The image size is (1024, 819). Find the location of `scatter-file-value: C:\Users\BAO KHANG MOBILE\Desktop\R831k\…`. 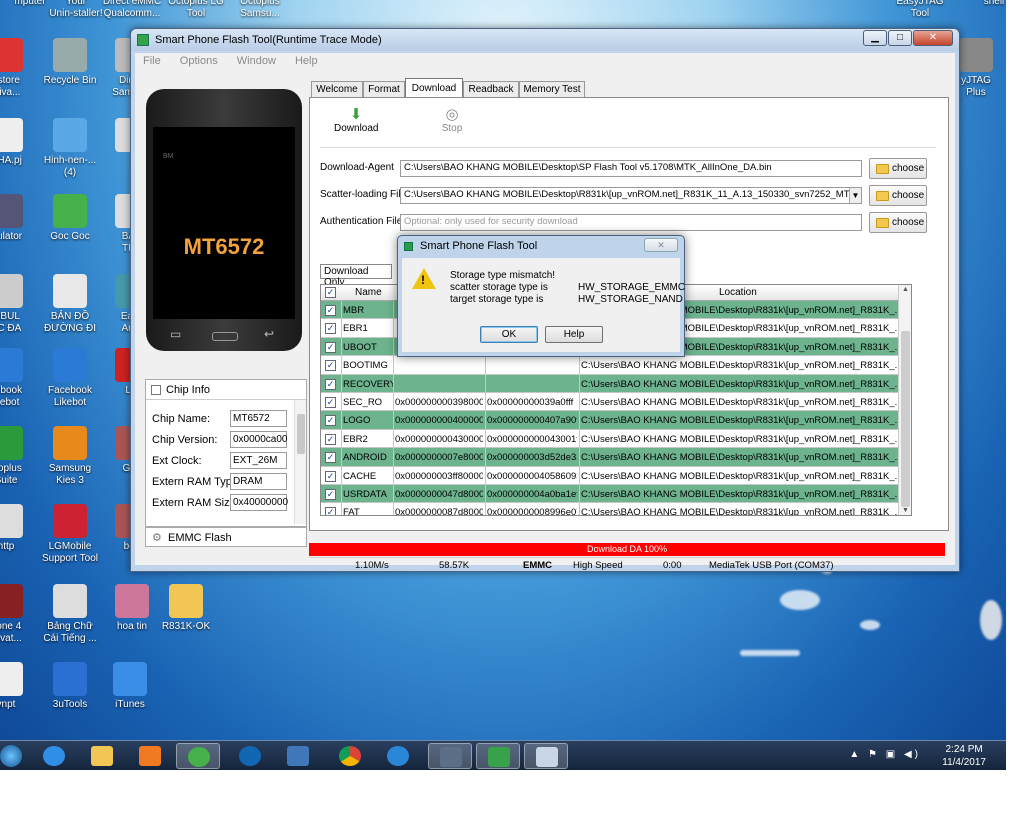

scatter-file-value: C:\Users\BAO KHANG MOBILE\Desktop\R831k\… is located at coordinates (633, 194).